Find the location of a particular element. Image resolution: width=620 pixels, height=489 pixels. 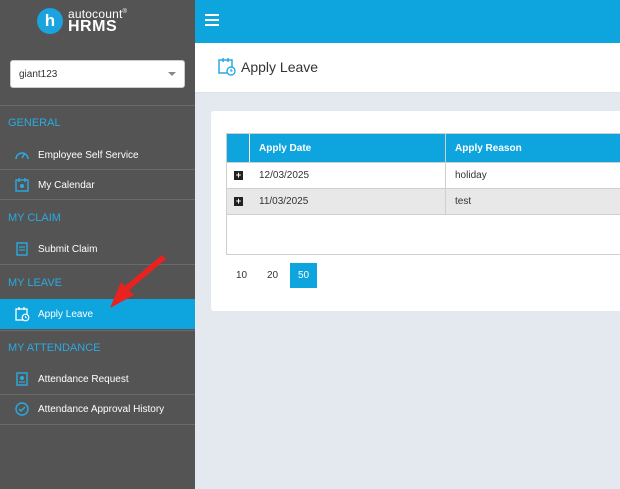

nav-my-calendar: My Calendar is located at coordinates (97, 185).